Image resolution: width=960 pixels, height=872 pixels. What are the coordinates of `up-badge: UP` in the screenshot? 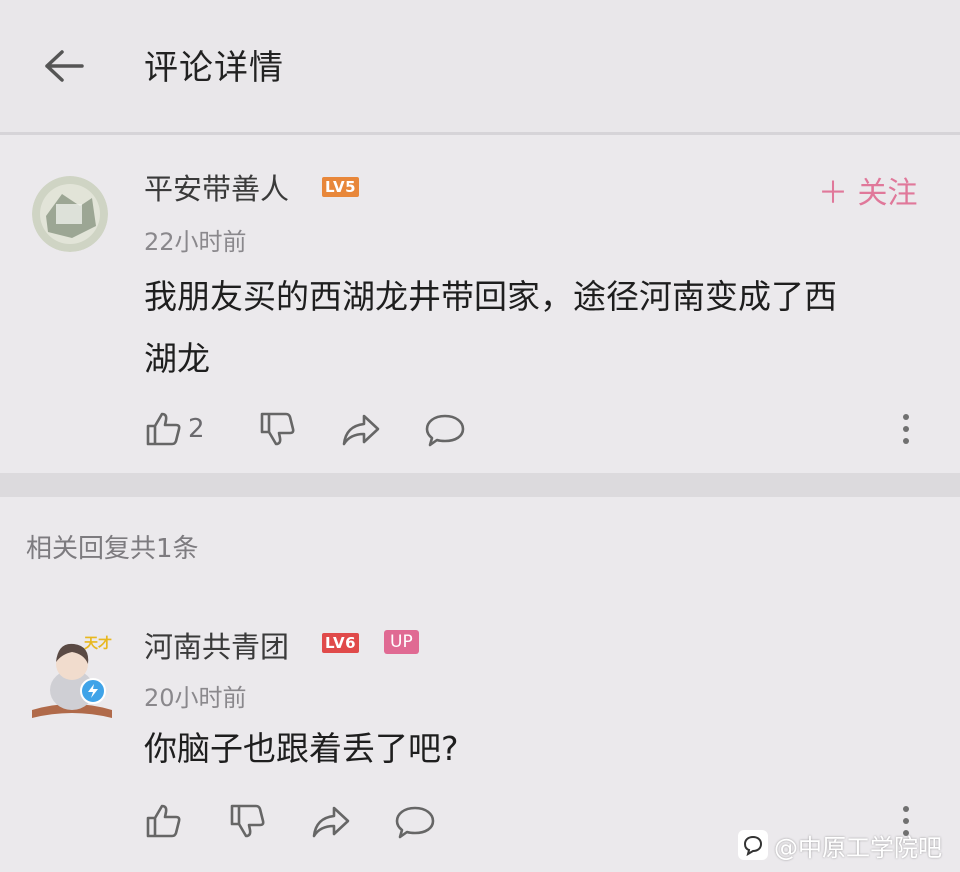 It's located at (401, 642).